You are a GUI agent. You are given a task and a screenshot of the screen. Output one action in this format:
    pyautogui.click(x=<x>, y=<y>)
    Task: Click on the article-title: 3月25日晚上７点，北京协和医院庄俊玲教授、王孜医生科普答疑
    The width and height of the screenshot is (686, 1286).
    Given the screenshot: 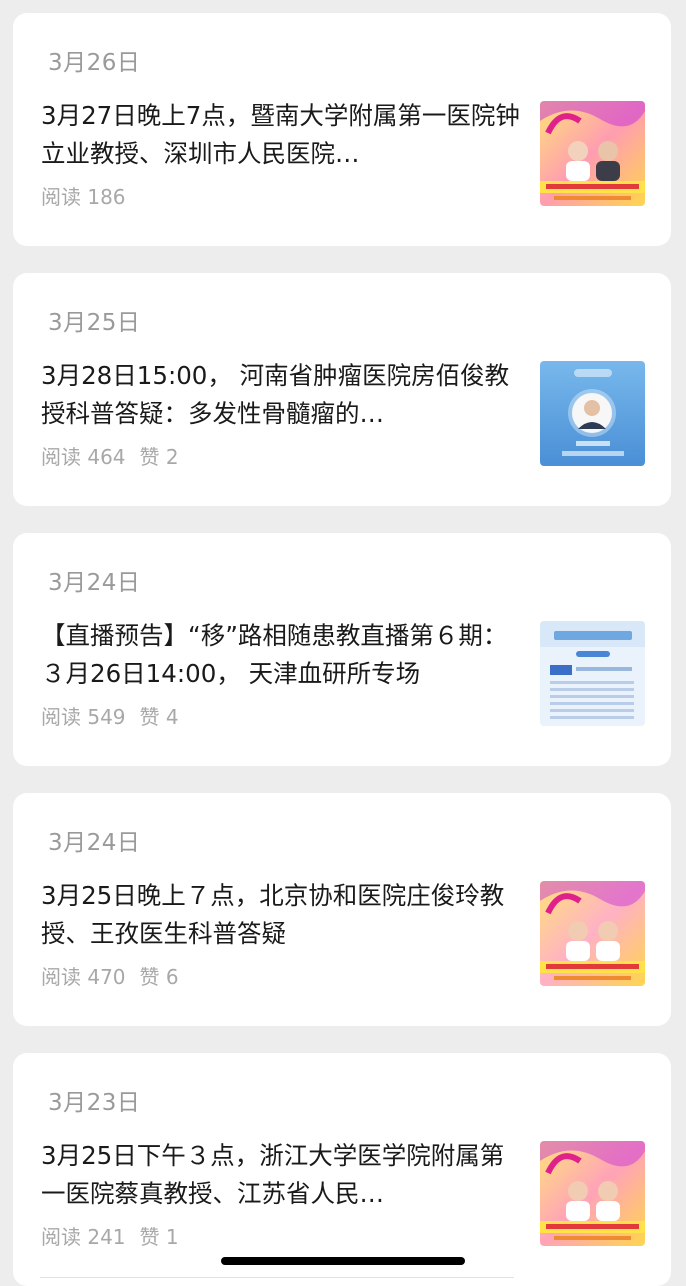 What is the action you would take?
    pyautogui.click(x=282, y=915)
    